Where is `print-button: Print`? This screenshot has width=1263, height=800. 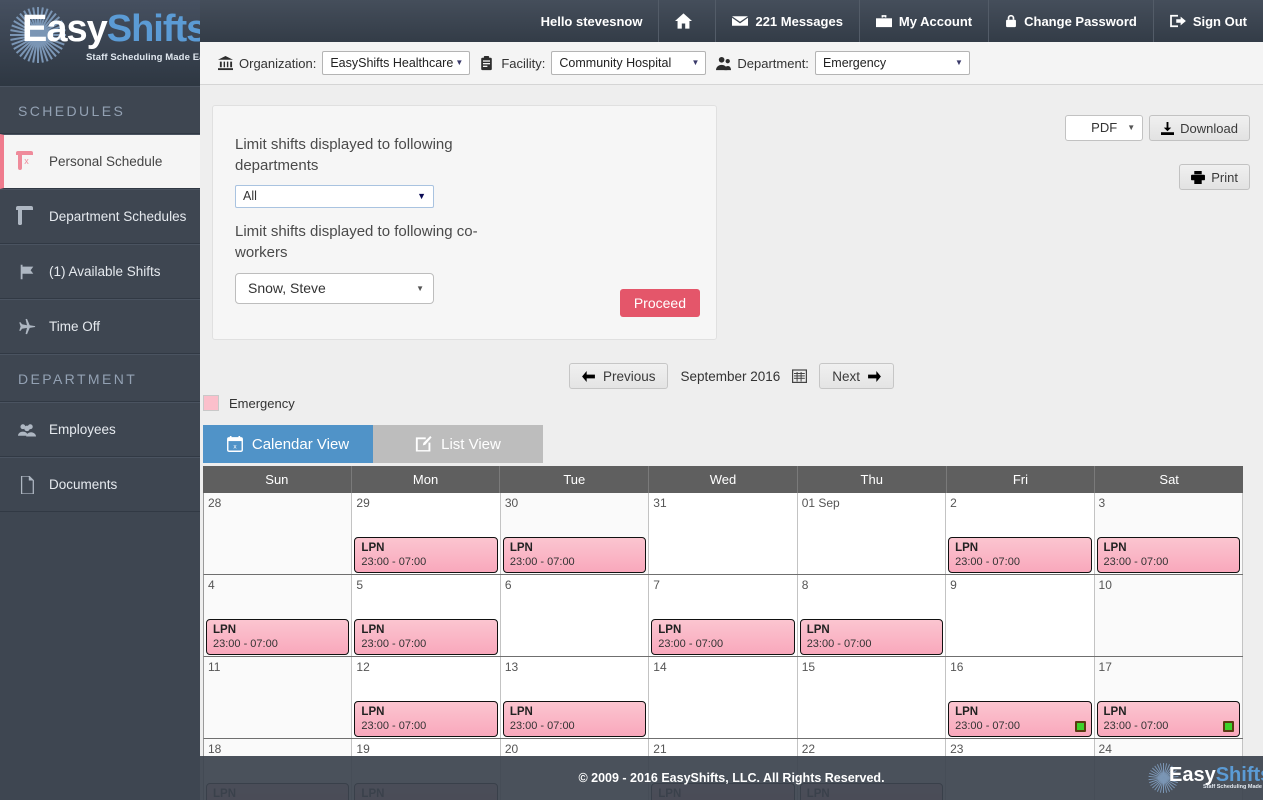 print-button: Print is located at coordinates (1214, 177).